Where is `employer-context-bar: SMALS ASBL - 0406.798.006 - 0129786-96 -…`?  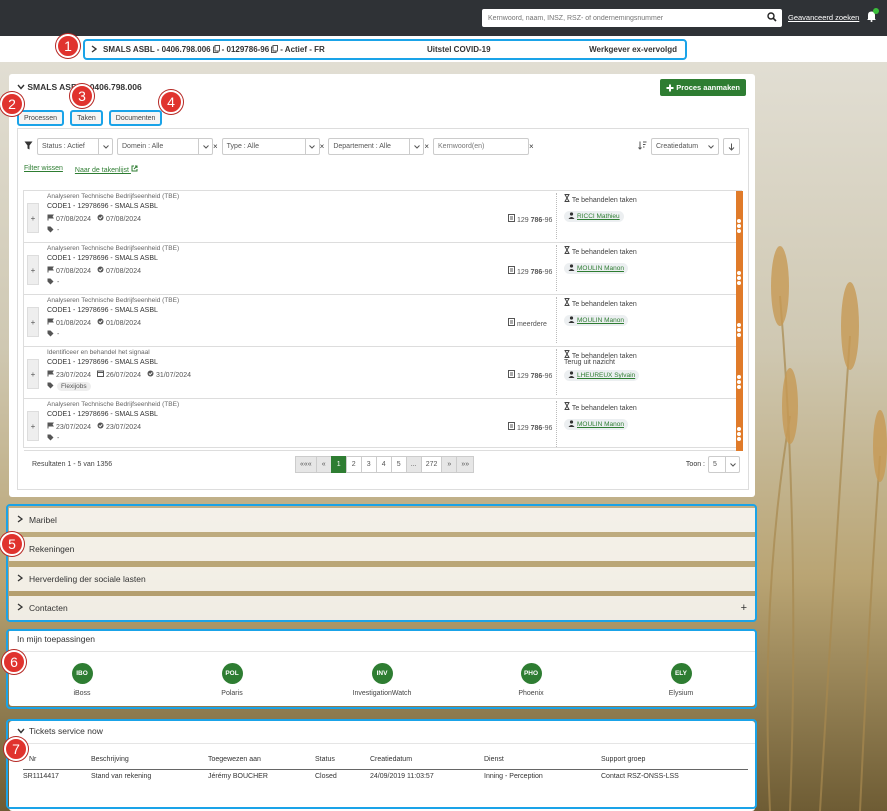 employer-context-bar: SMALS ASBL - 0406.798.006 - 0129786-96 -… is located at coordinates (385, 49).